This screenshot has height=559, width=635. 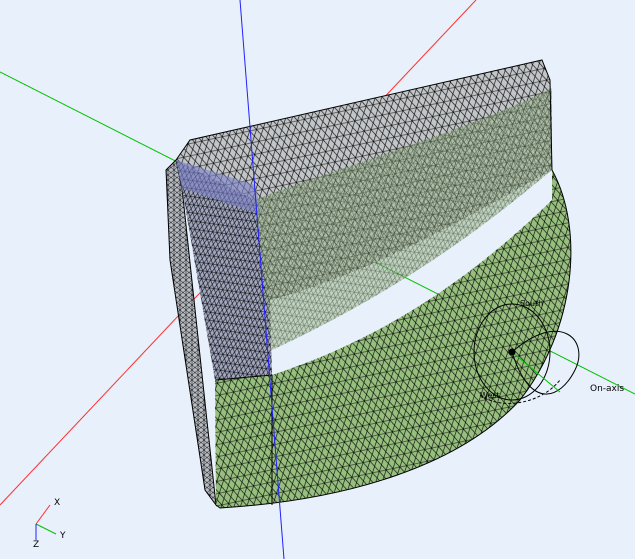 I want to click on triad-z-label: Z, so click(x=36, y=545).